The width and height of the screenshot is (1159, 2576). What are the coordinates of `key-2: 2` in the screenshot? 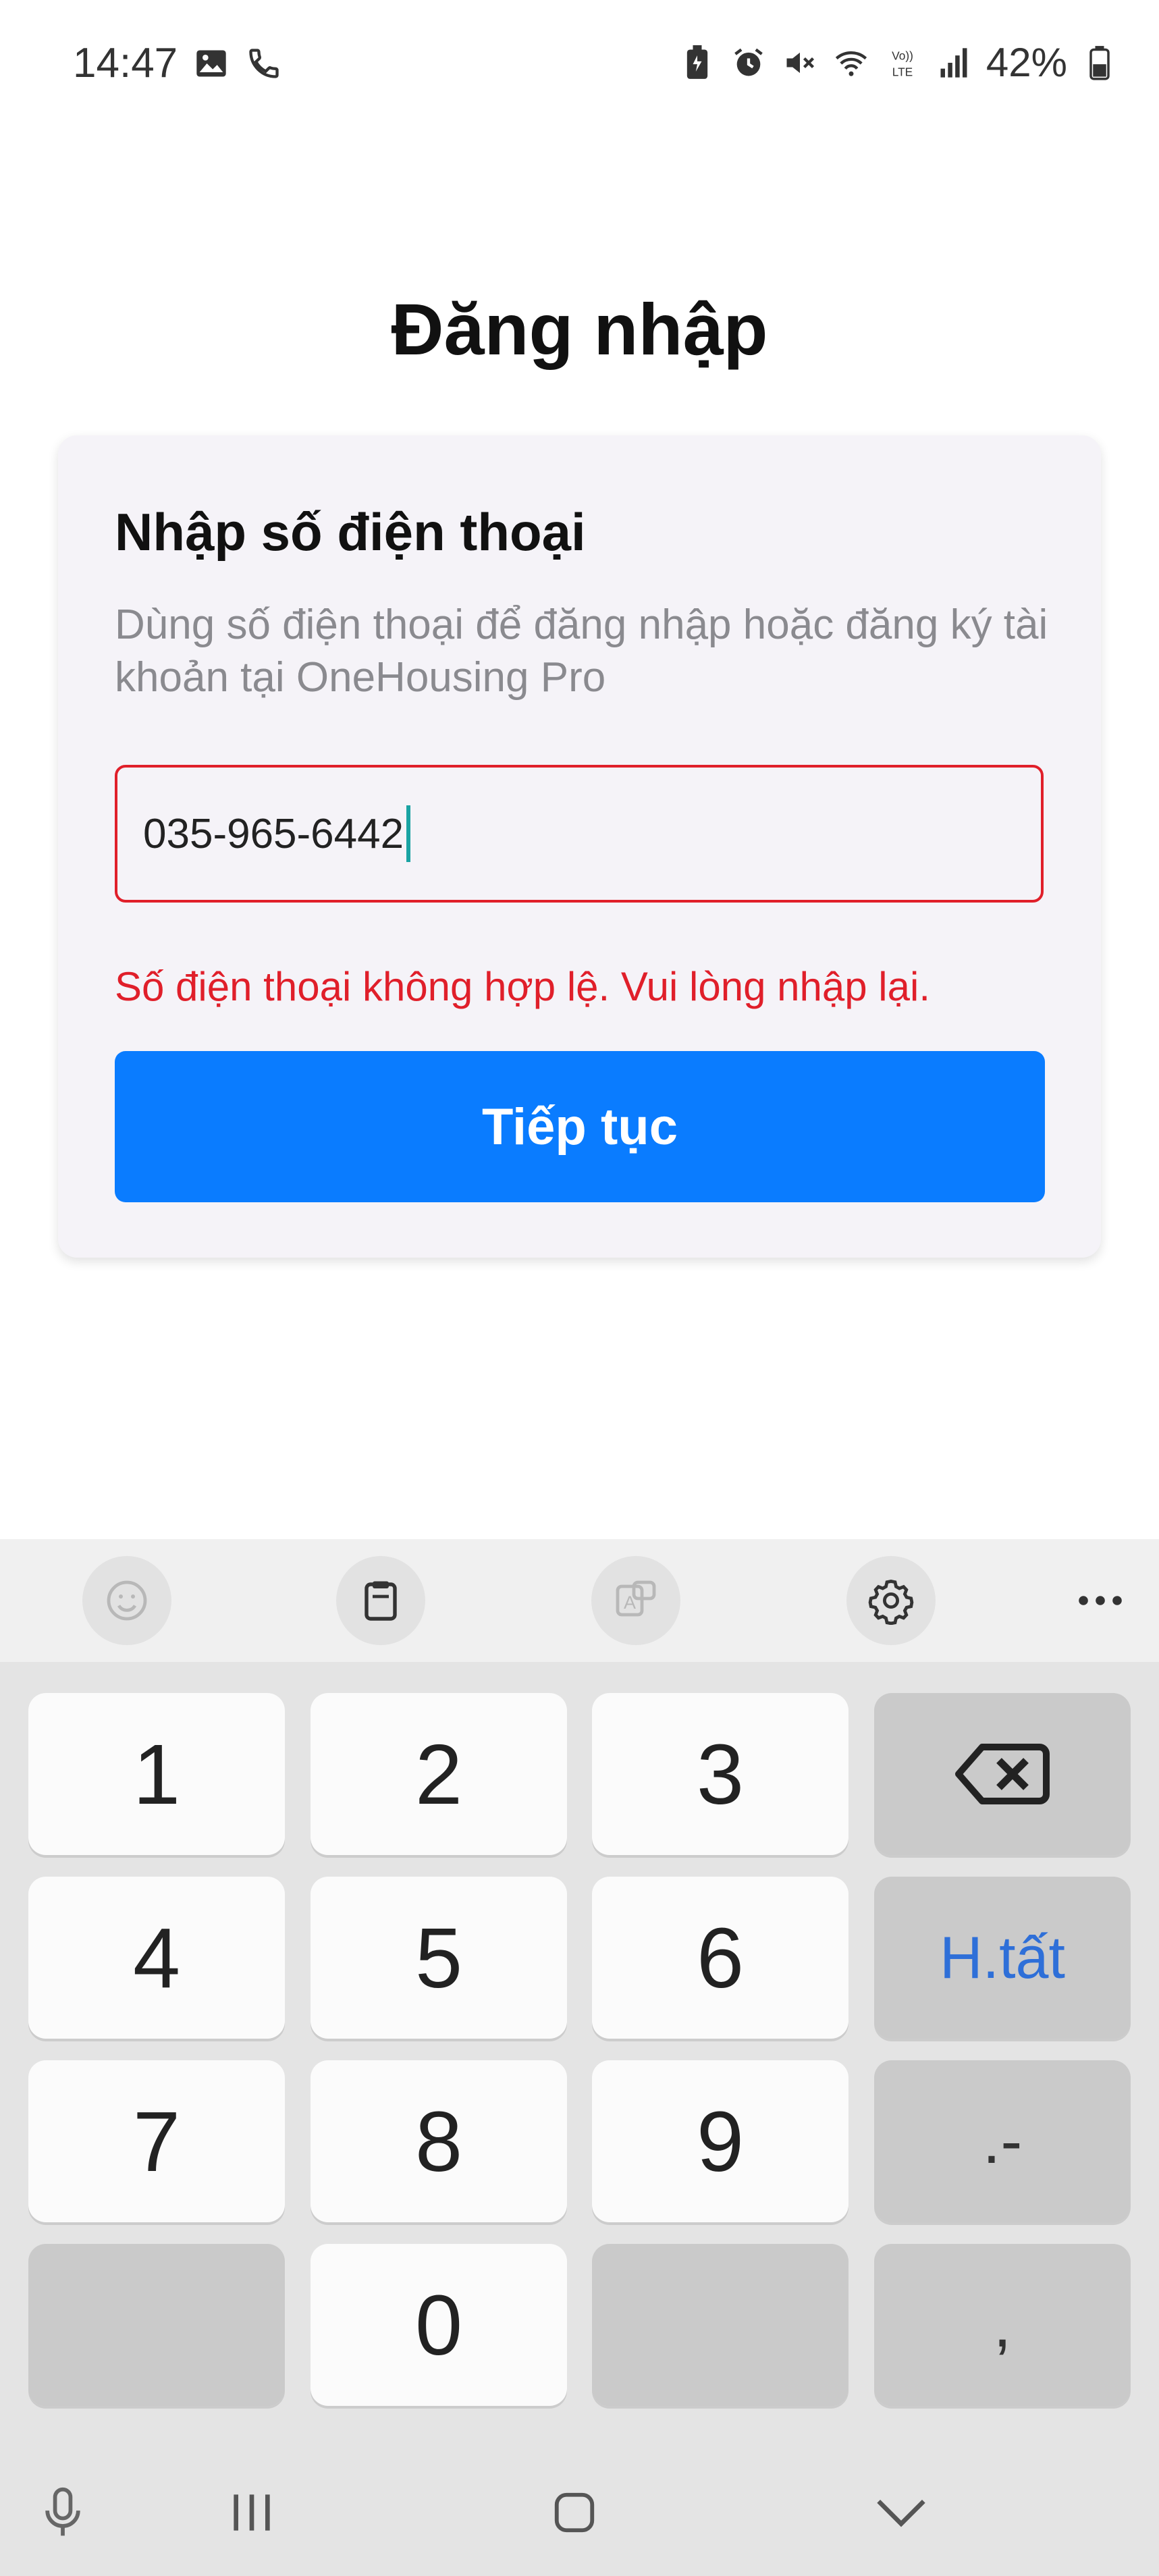 It's located at (439, 1774).